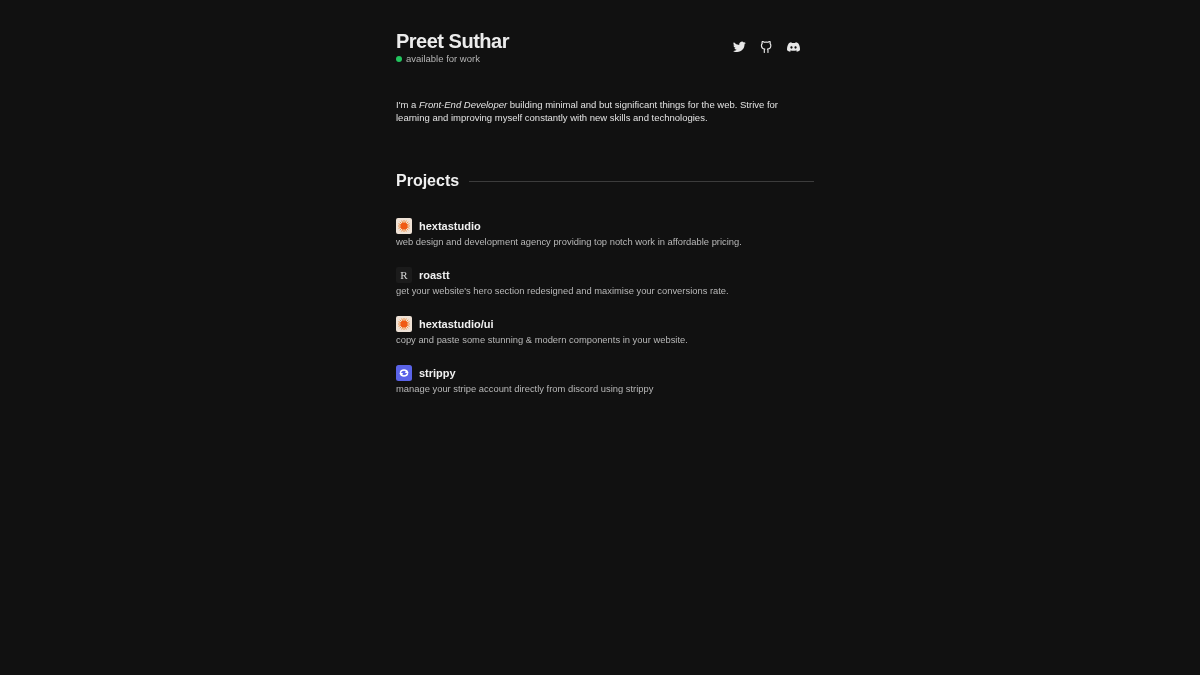 The height and width of the screenshot is (675, 1200). Describe the element at coordinates (456, 324) in the screenshot. I see `project-link: hextastudio/ui` at that location.